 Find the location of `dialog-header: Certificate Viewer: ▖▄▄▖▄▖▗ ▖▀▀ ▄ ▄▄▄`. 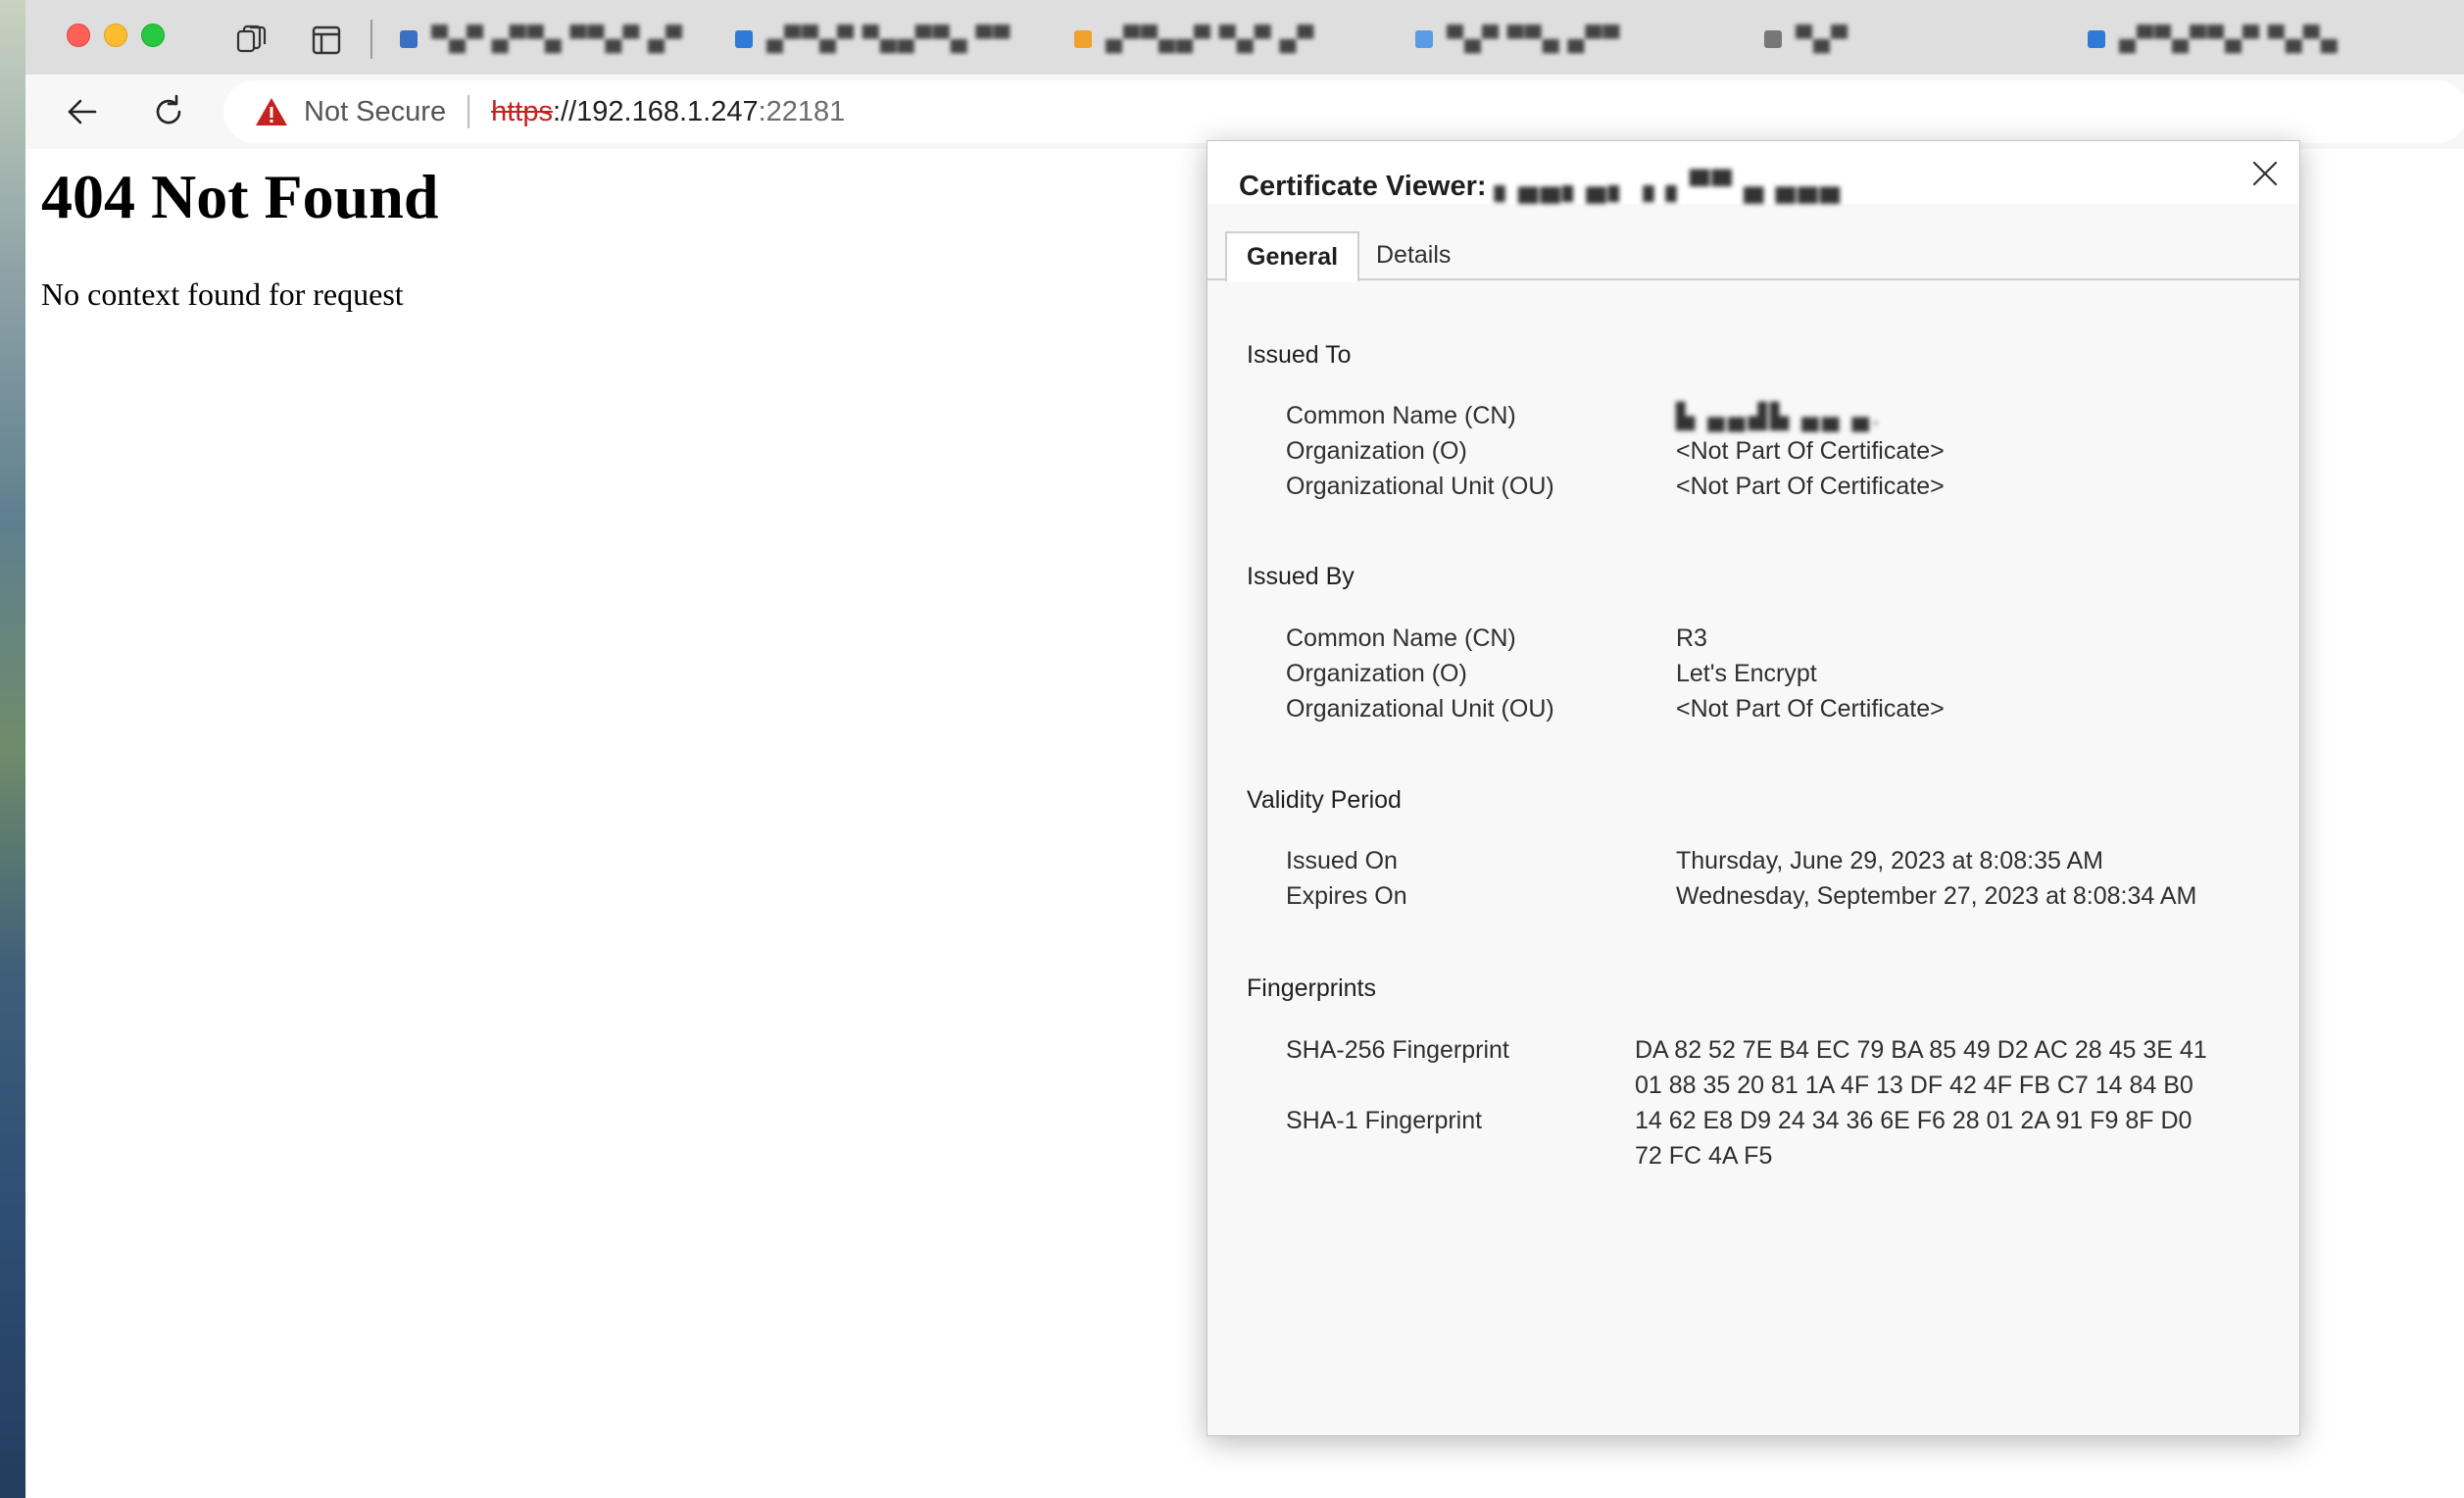

dialog-header: Certificate Viewer: ▖▄▄▖▄▖▗ ▖▀▀ ▄ ▄▄▄ is located at coordinates (1753, 172).